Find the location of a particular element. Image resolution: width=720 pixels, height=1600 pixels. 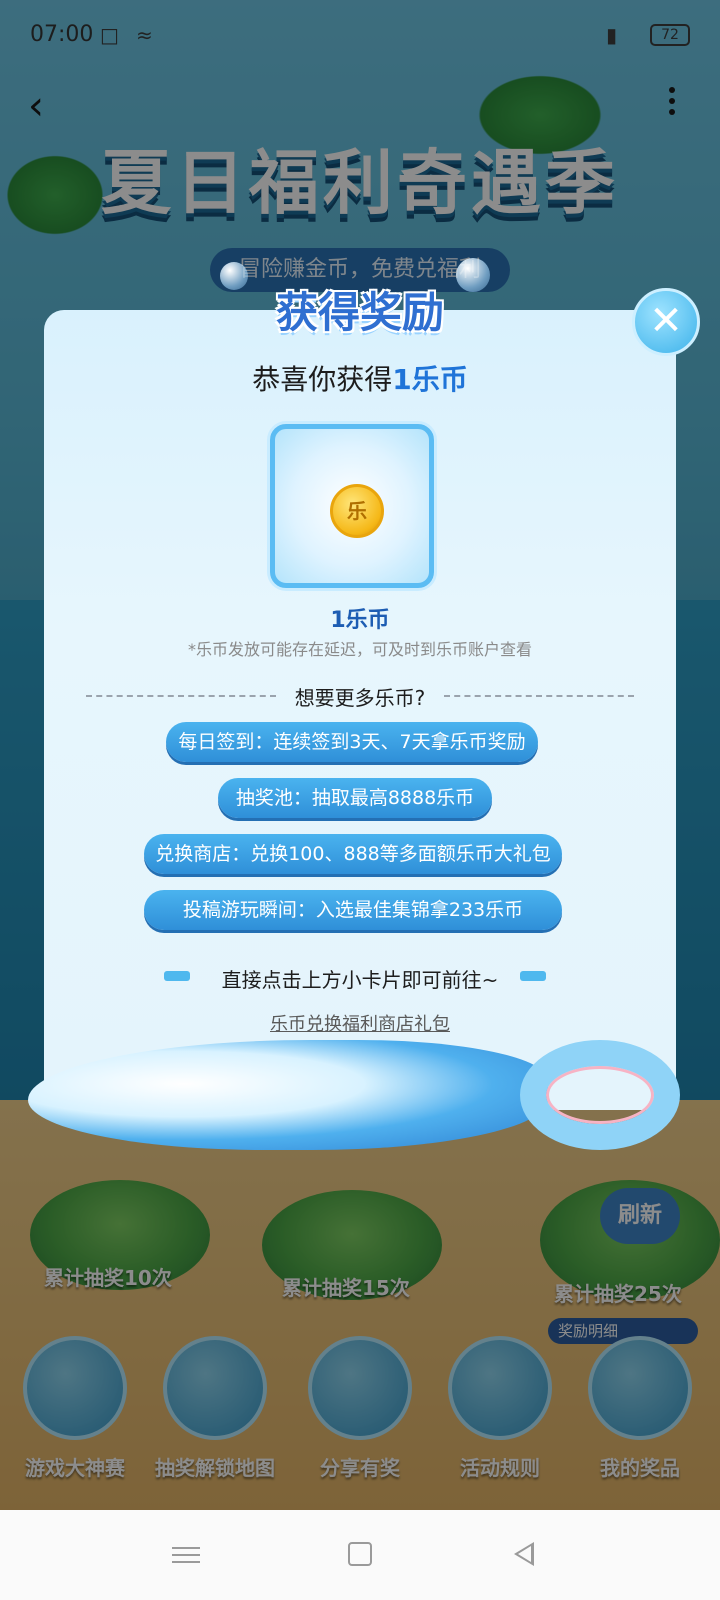

section-divider: 想要更多乐币? is located at coordinates (360, 696).